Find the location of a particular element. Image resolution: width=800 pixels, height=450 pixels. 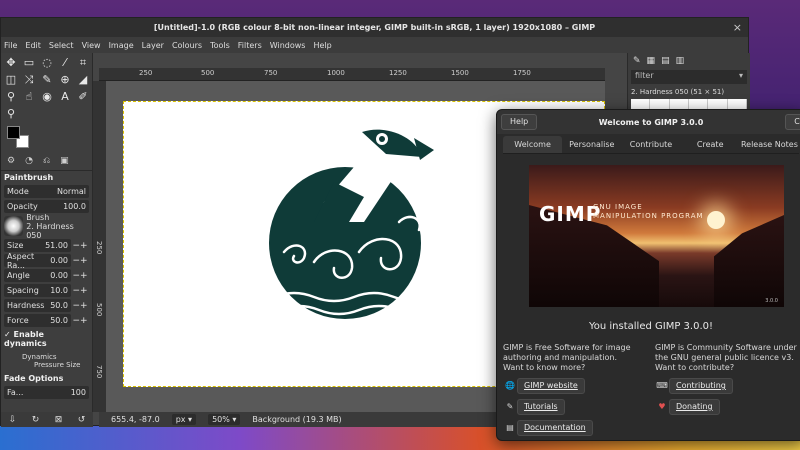

paintbrush-icon: ✐ is located at coordinates (83, 97).